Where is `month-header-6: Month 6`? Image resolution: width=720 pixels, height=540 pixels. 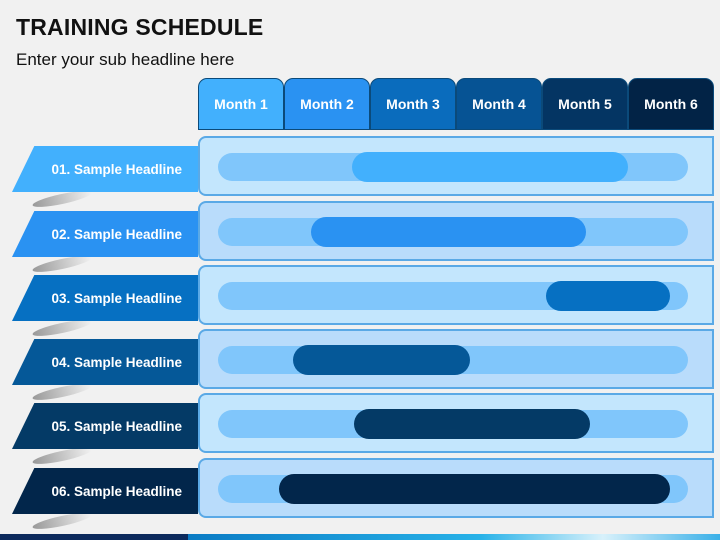
month-header-6: Month 6 is located at coordinates (671, 104).